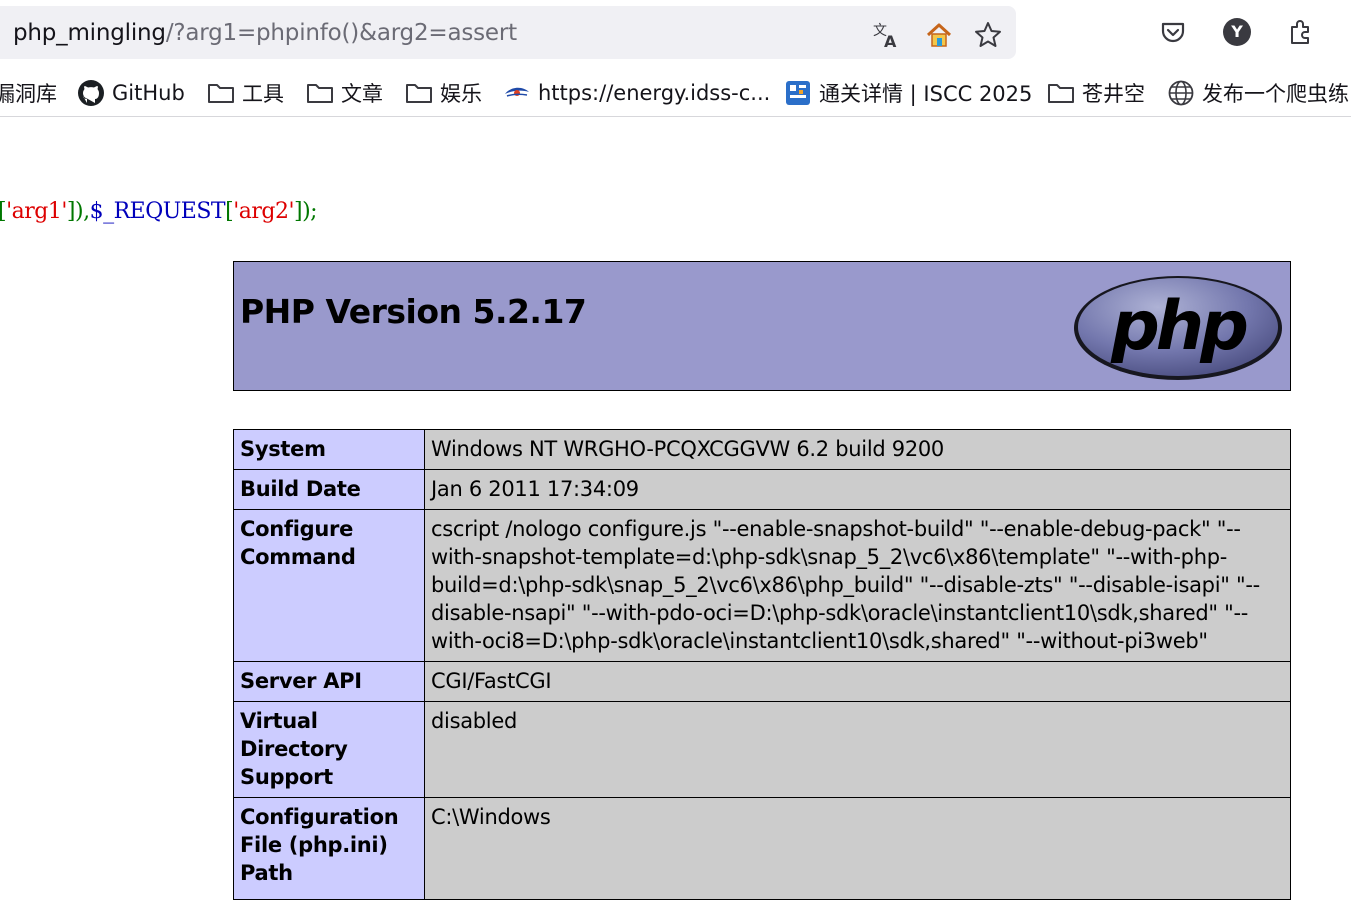  I want to click on table-row: Server API CGI/FastCGI, so click(762, 681).